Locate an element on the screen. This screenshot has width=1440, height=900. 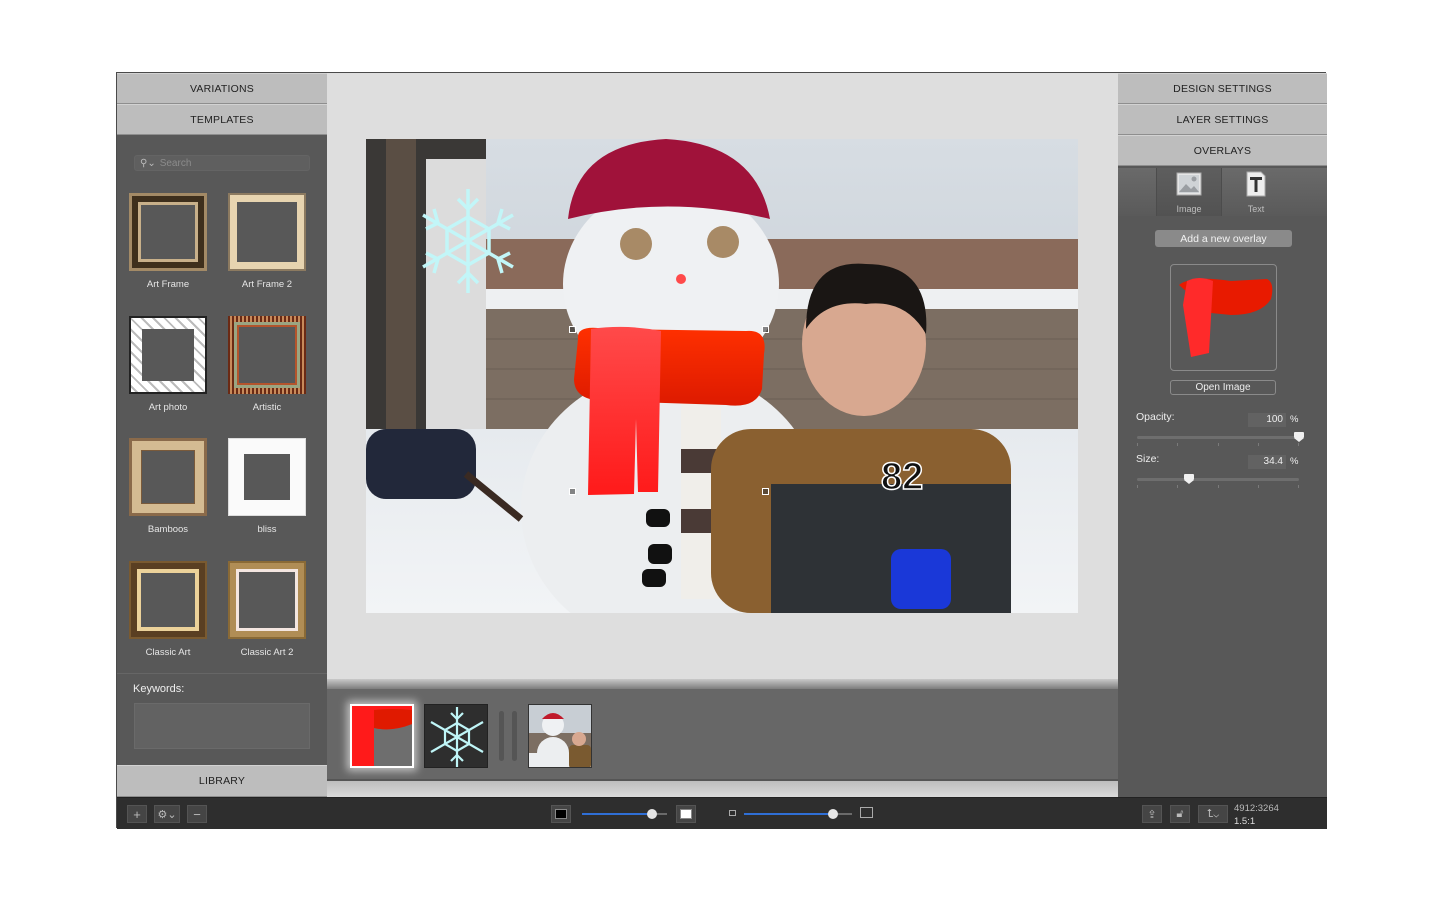
image-overlay-label: Image is located at coordinates (1189, 209).